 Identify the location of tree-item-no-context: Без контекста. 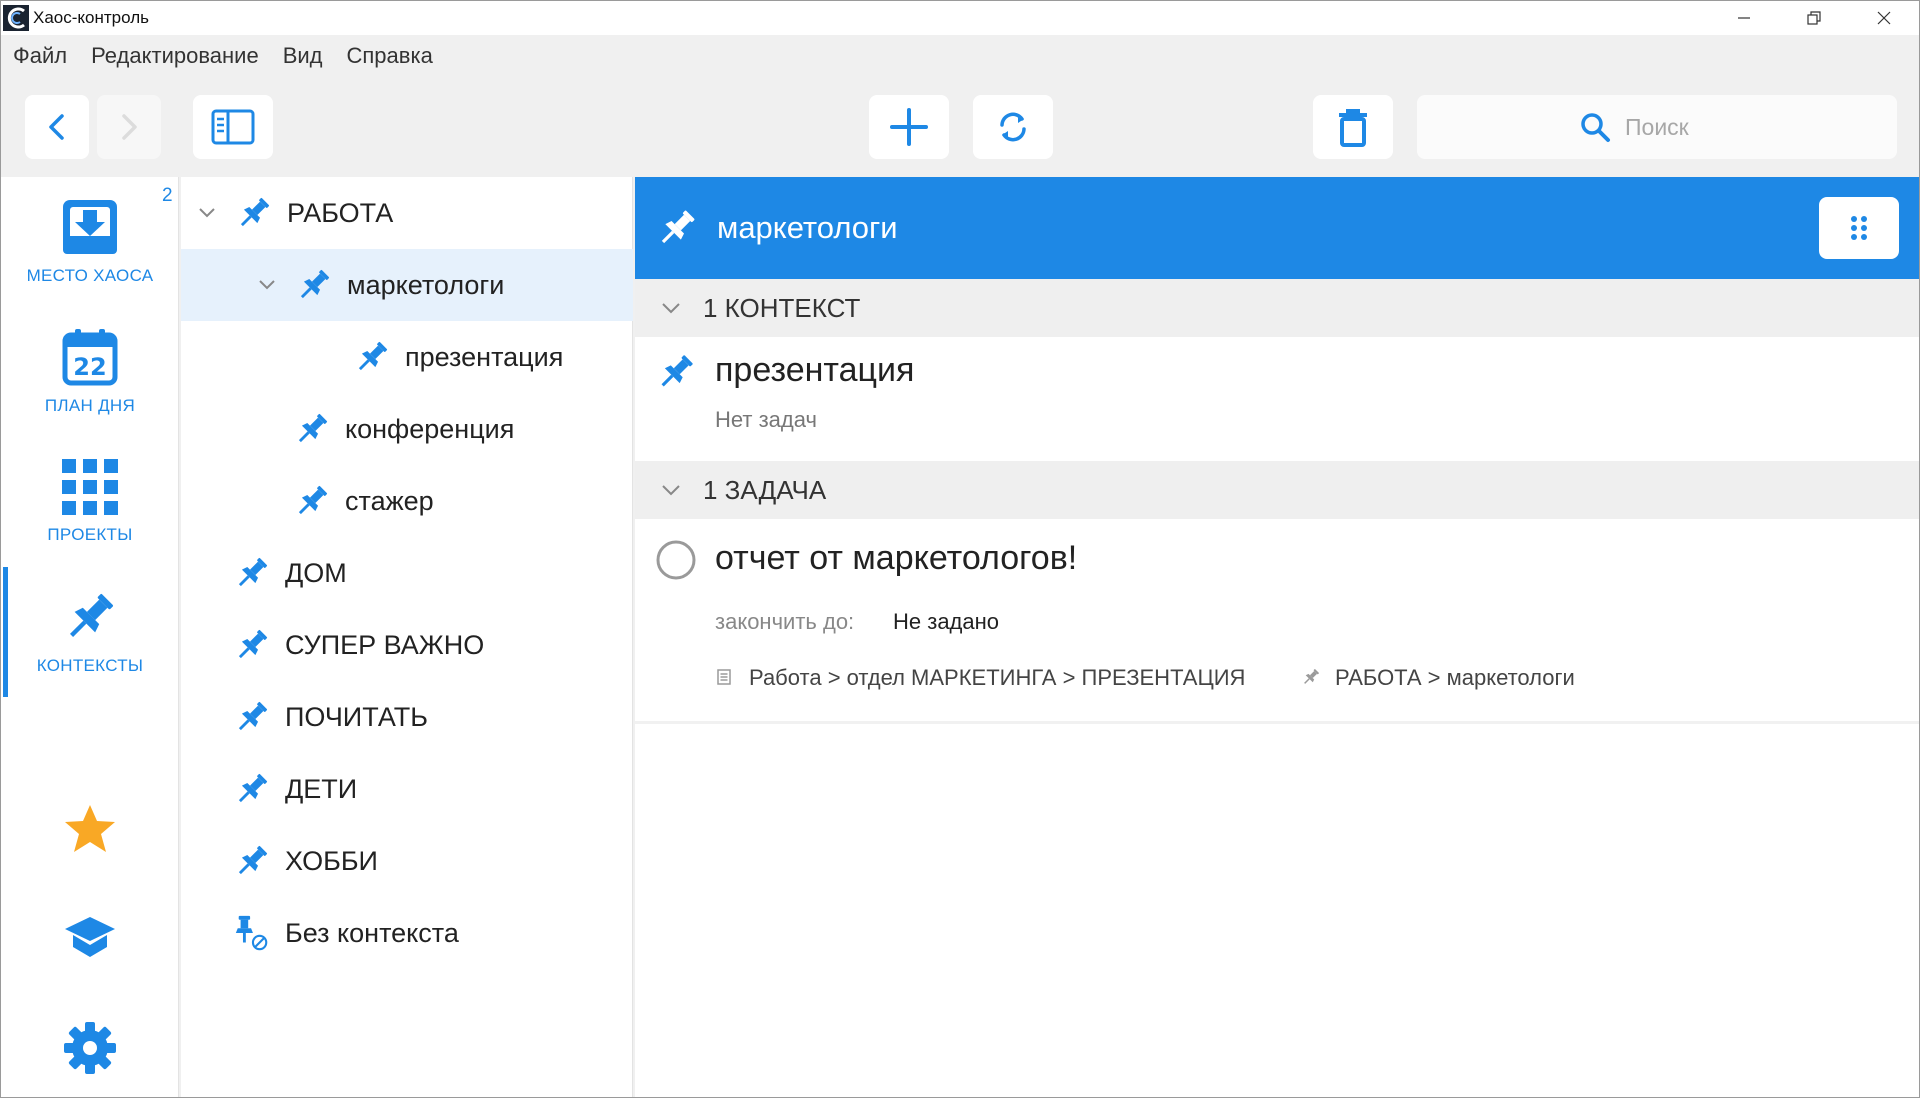
(407, 933).